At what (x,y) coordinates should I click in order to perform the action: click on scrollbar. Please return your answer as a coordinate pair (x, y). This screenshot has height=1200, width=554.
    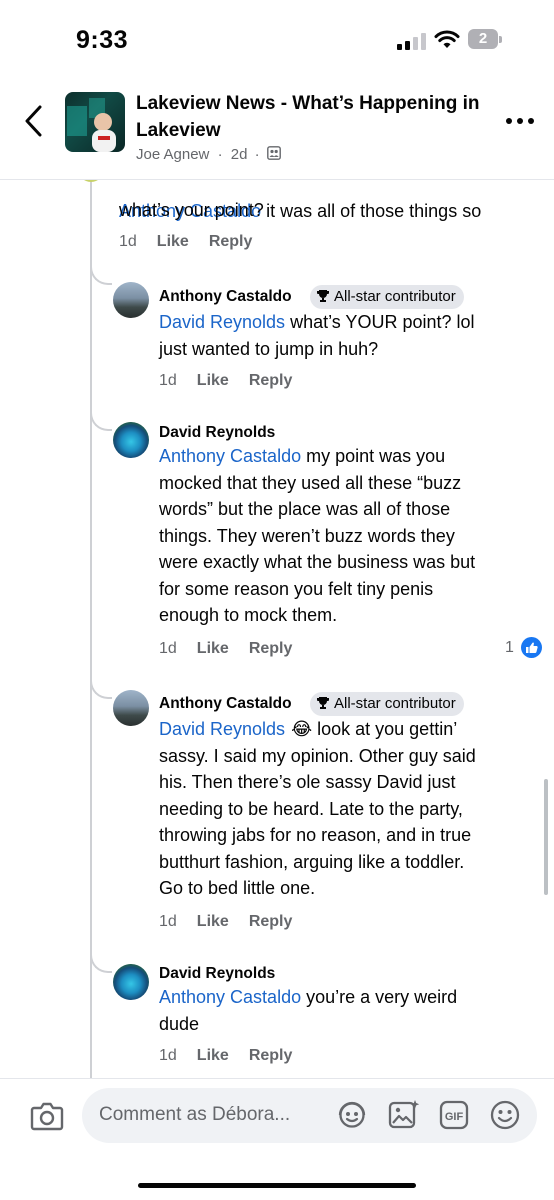
    Looking at the image, I should click on (546, 837).